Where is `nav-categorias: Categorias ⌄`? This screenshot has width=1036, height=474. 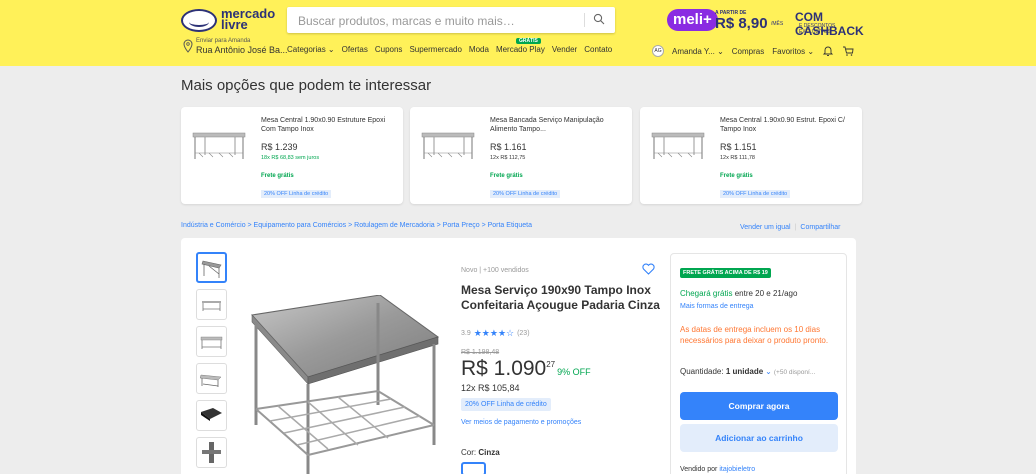
nav-categorias: Categorias ⌄ is located at coordinates (311, 49).